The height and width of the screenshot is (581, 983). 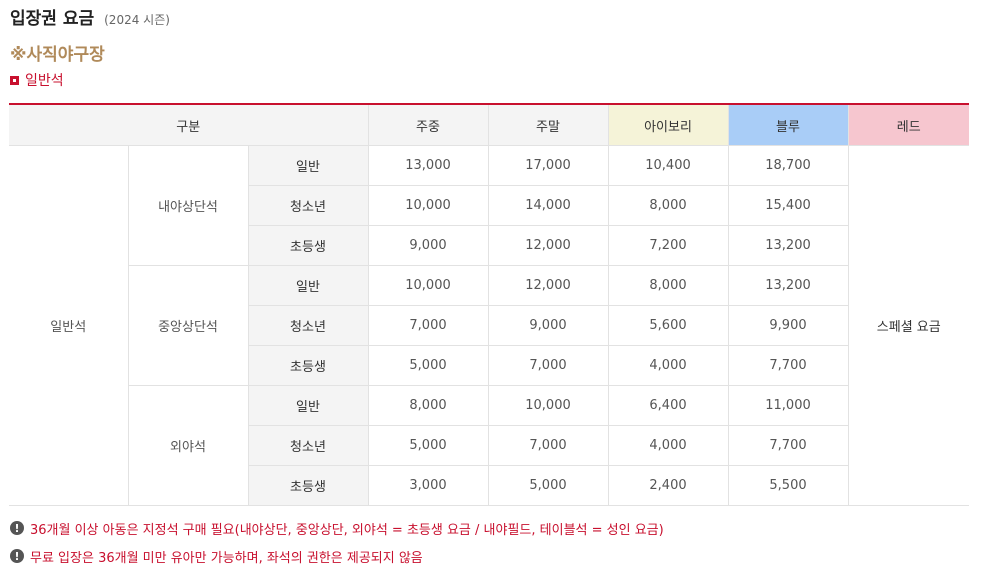 I want to click on weekend-price: 14,000, so click(x=548, y=205).